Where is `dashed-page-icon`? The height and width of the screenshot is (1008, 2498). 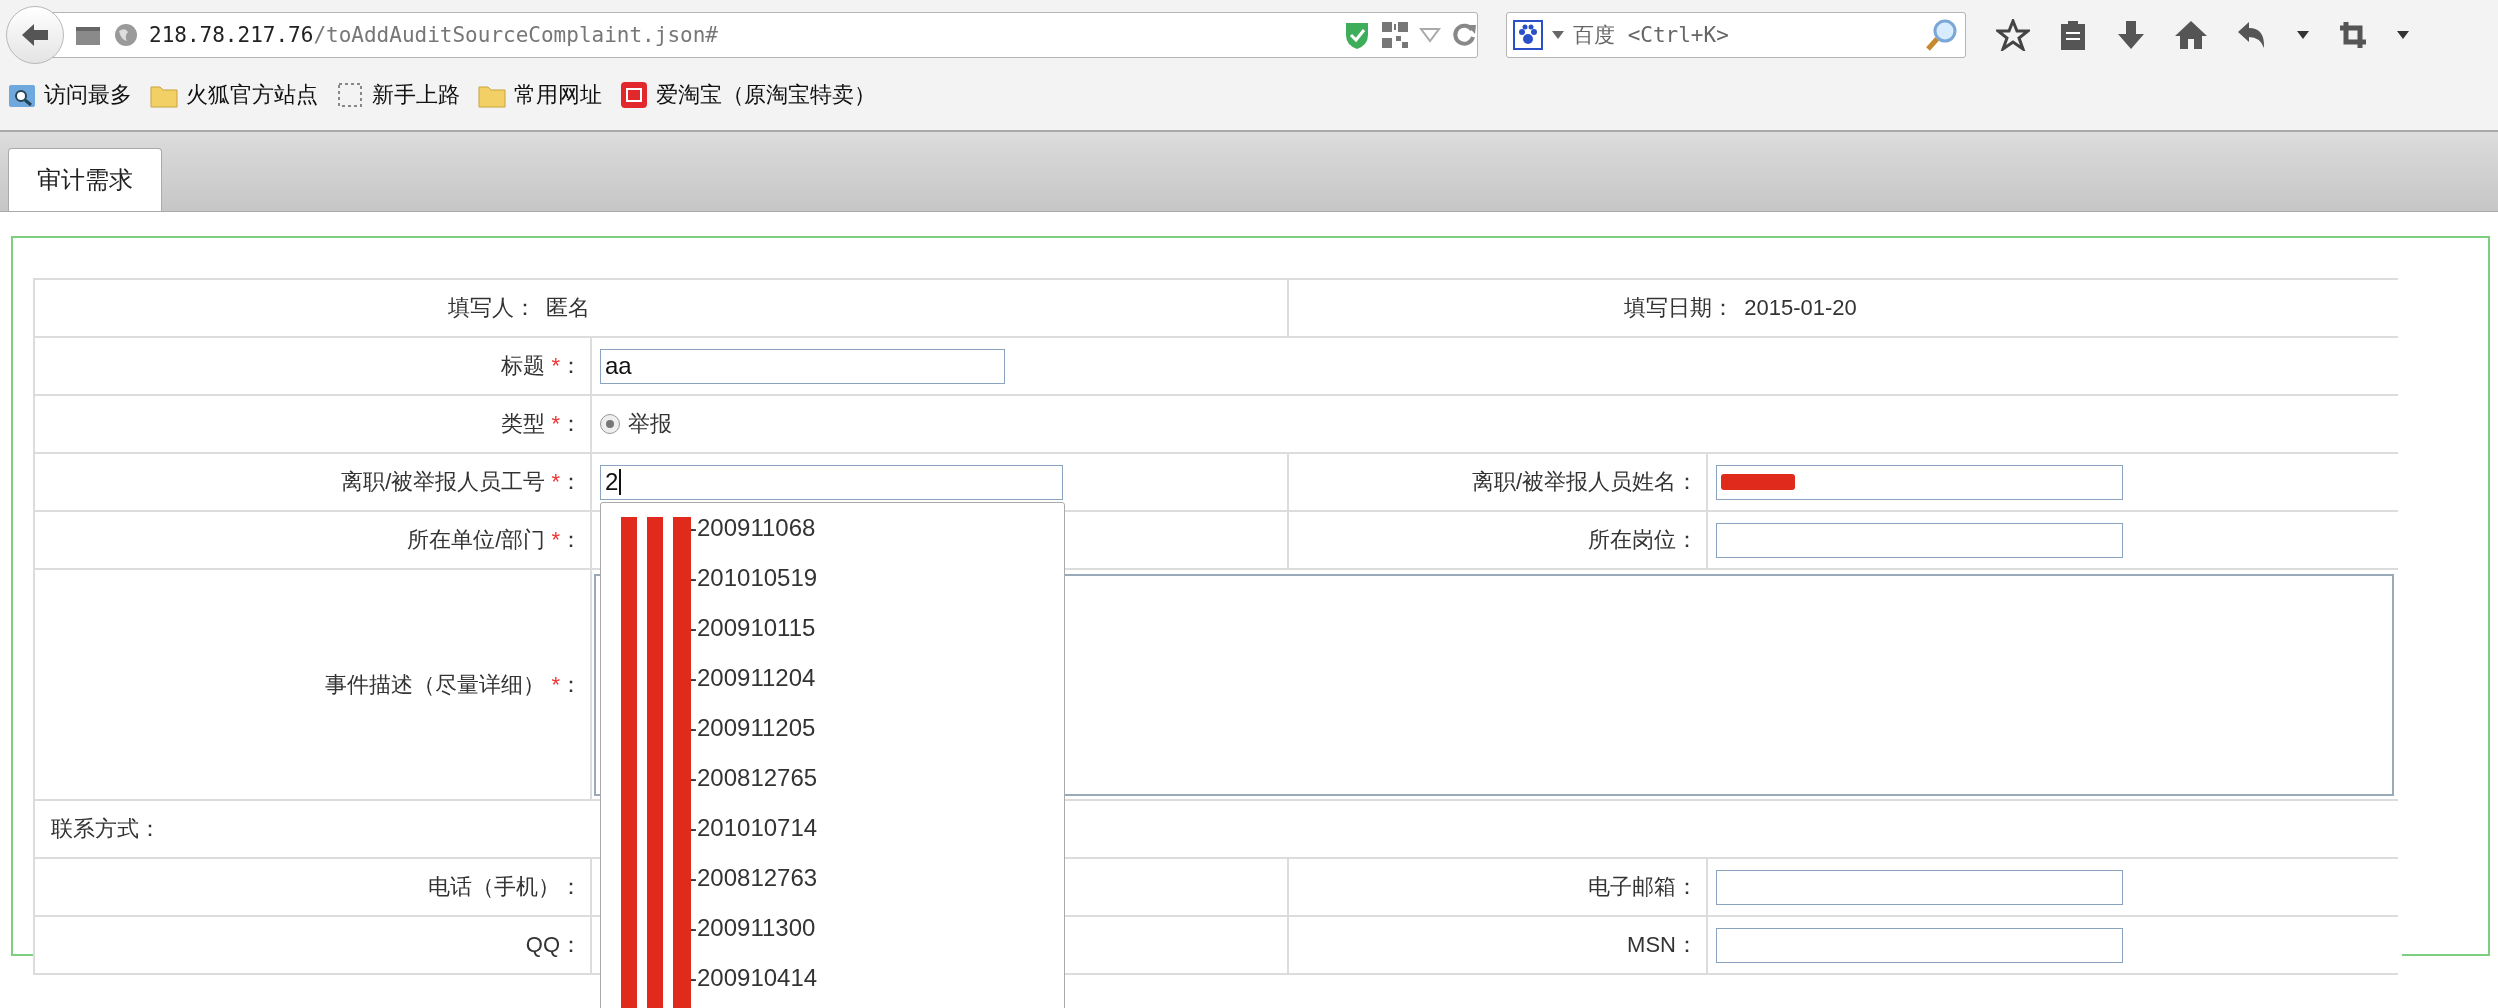 dashed-page-icon is located at coordinates (350, 95).